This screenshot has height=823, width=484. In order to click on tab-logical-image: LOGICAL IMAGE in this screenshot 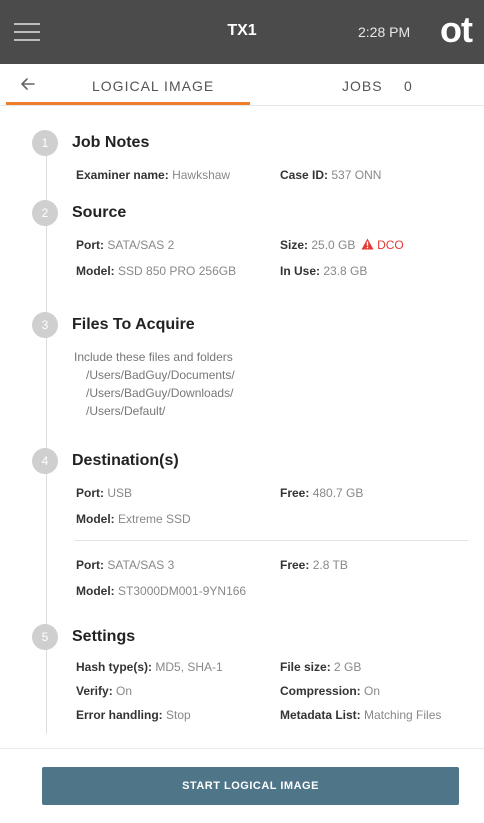, I will do `click(153, 85)`.